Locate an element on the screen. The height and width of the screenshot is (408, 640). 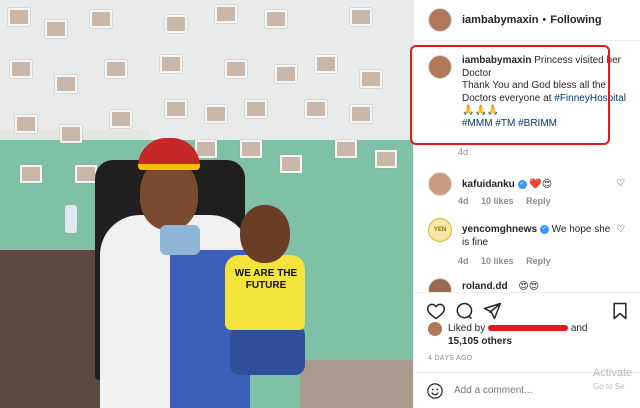
likes-summary: Liked by and 15,105 others is located at coordinates (528, 335).